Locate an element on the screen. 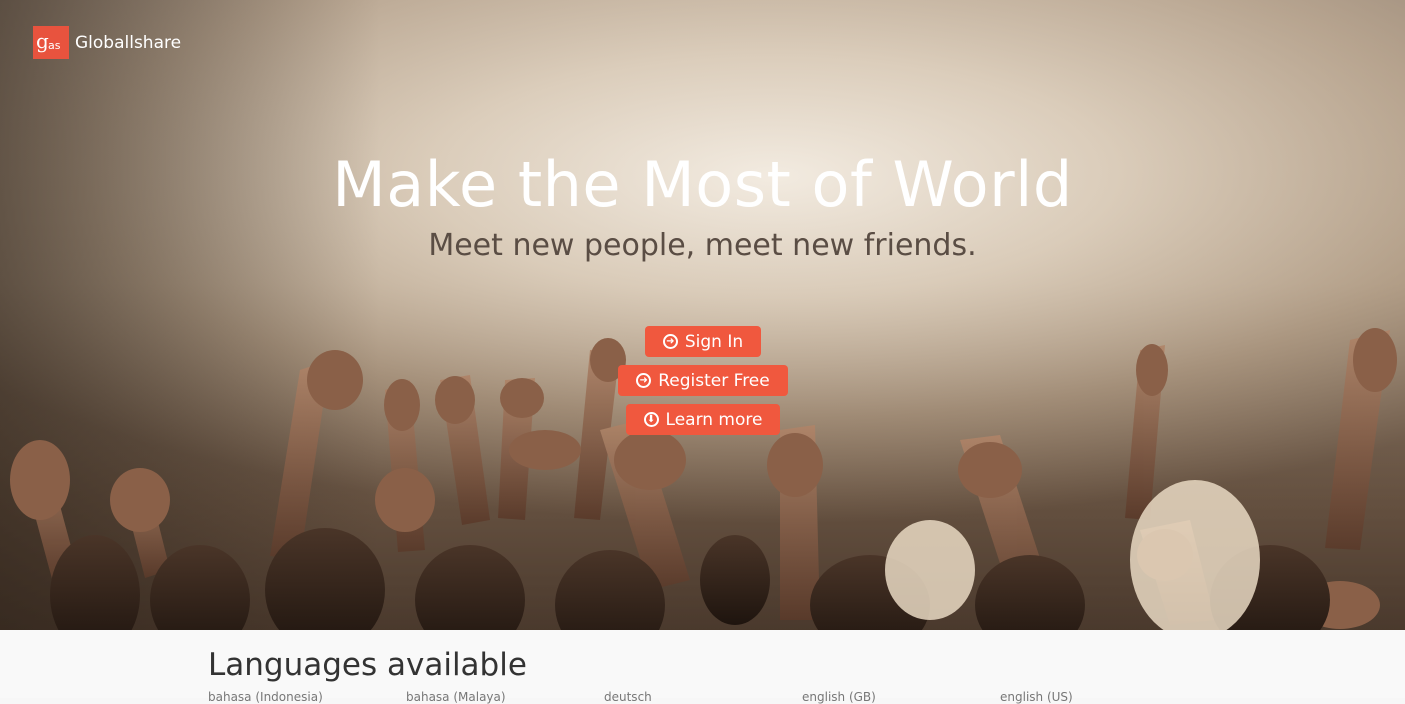 Image resolution: width=1405 pixels, height=704 pixels. languages-title: Languages available is located at coordinates (367, 665).